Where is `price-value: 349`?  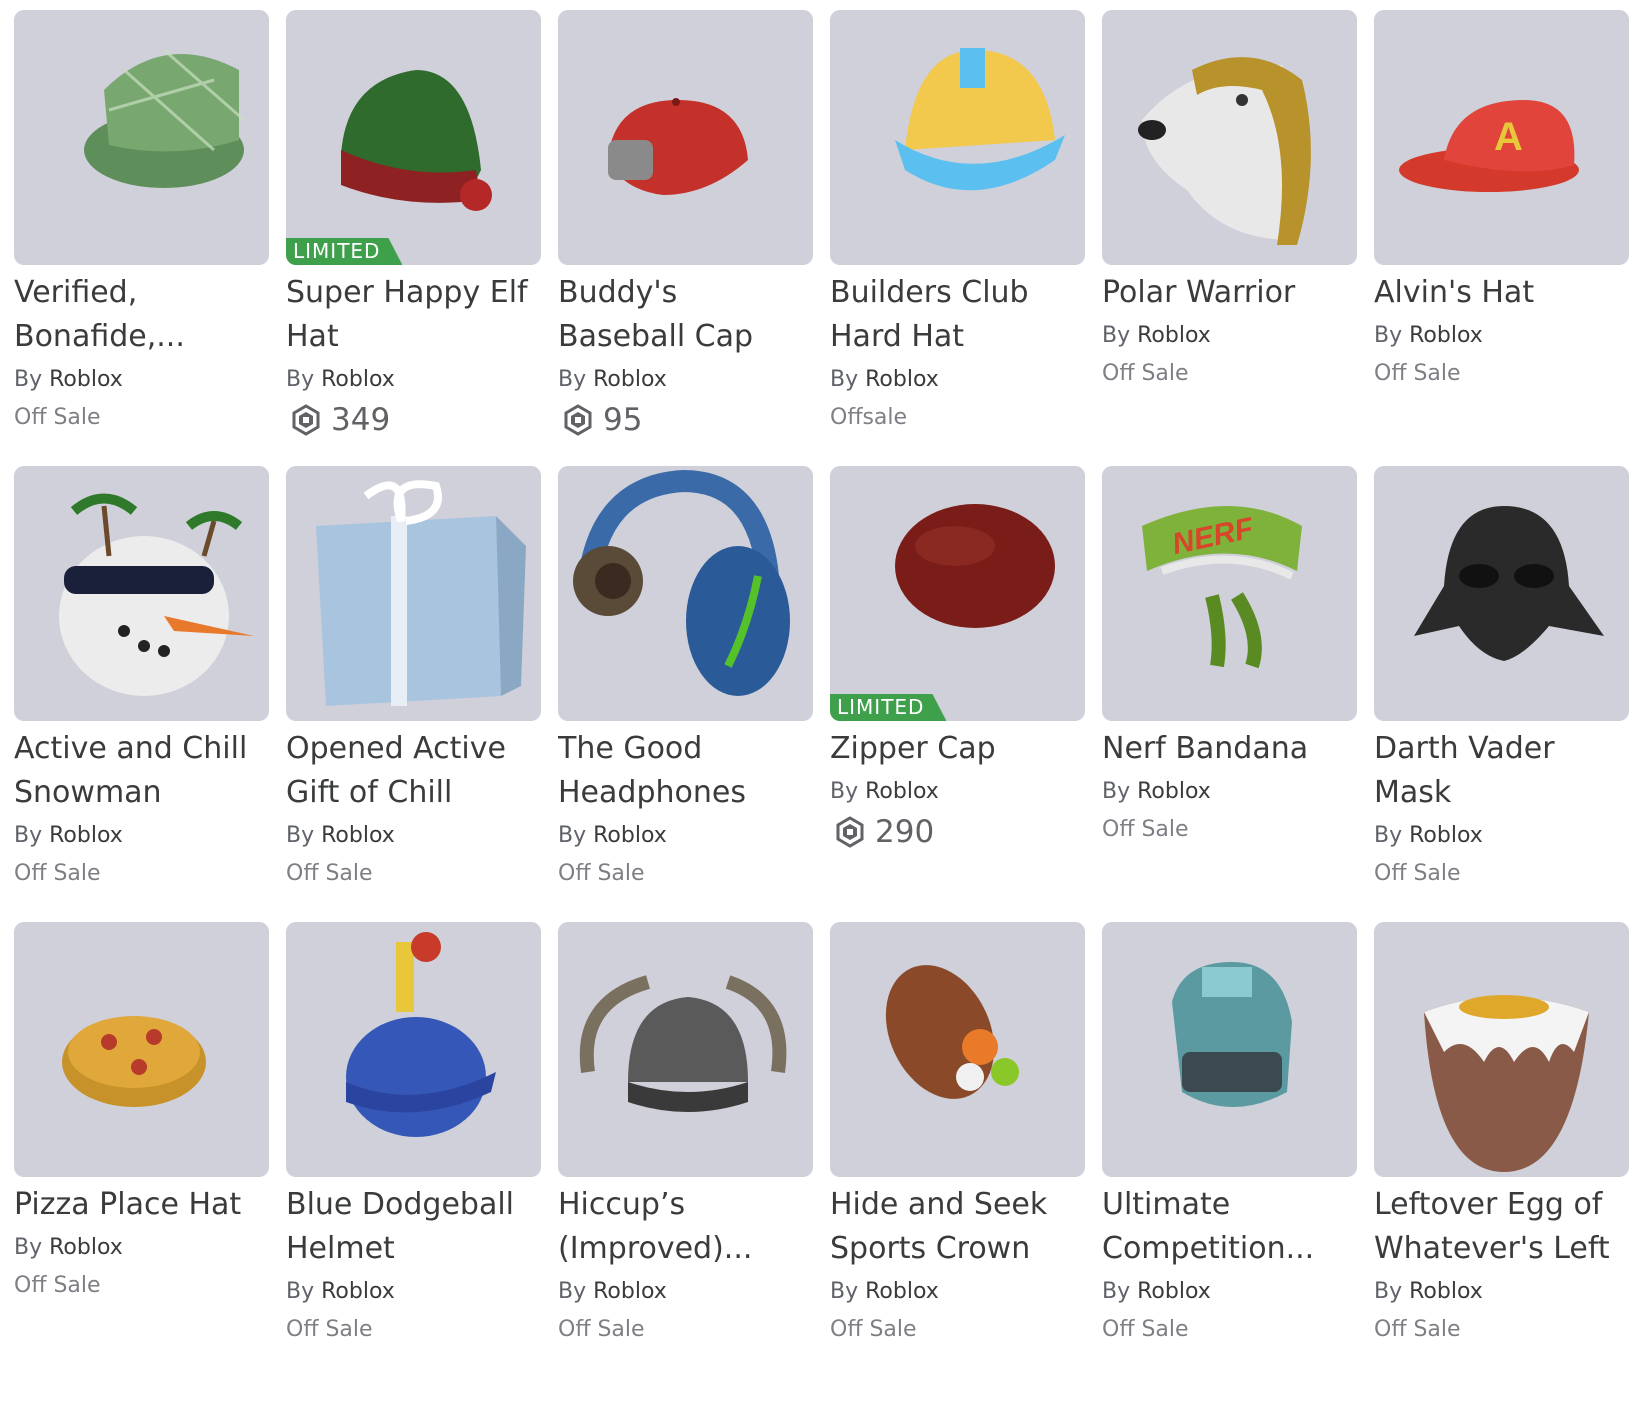
price-value: 349 is located at coordinates (361, 420).